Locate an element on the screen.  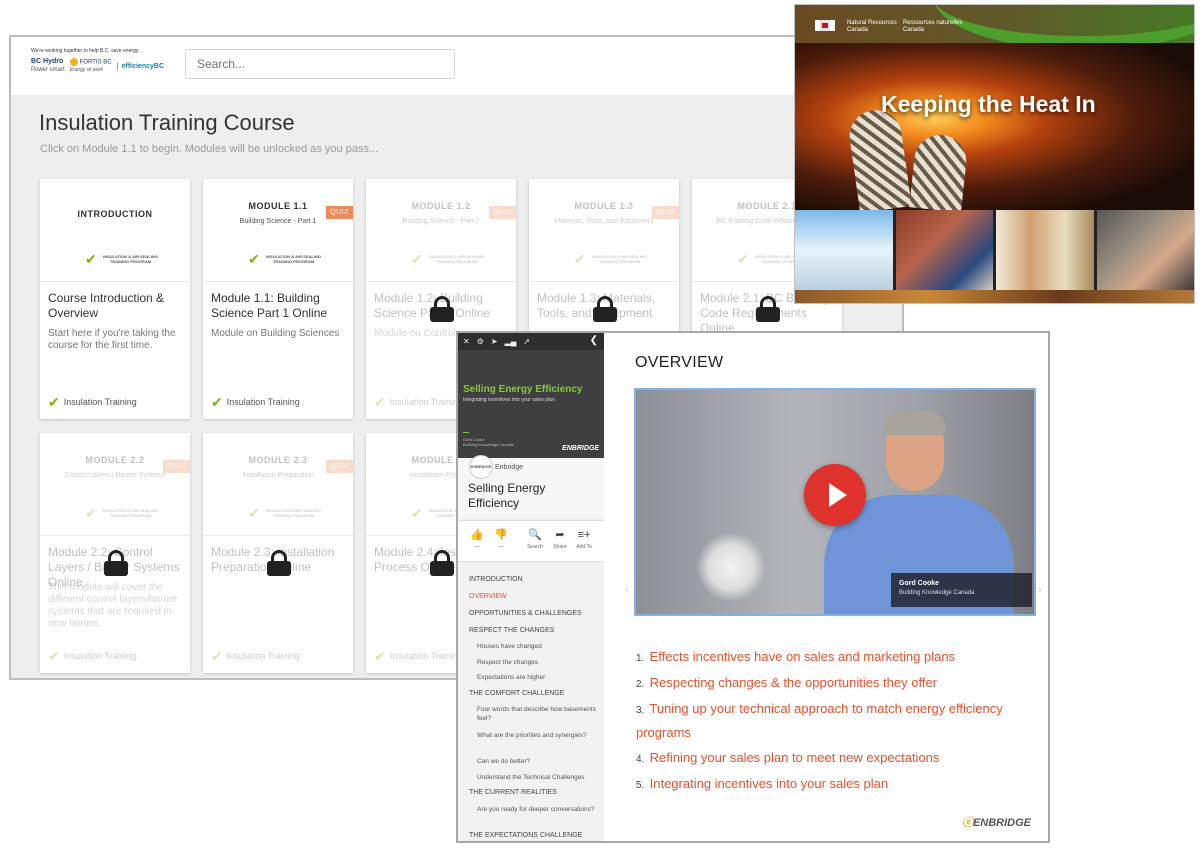
share-button: ➦ Share is located at coordinates (560, 539).